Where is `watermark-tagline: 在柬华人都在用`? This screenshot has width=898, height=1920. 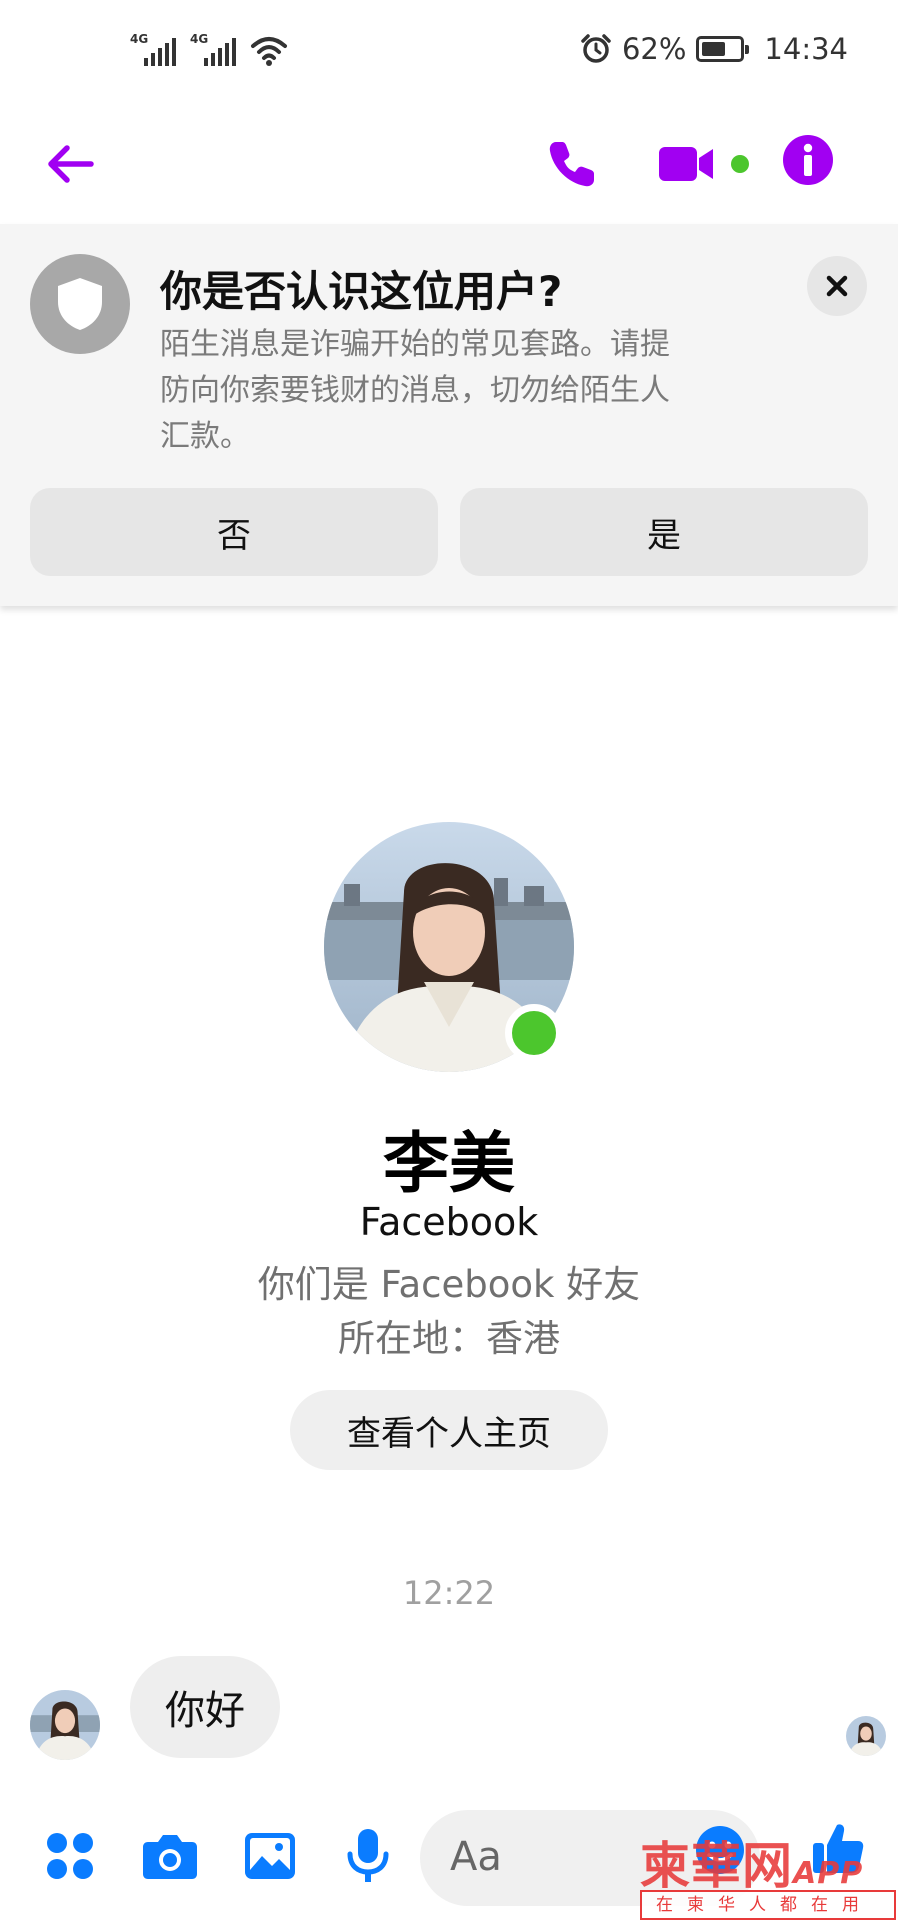
watermark-tagline: 在柬华人都在用 is located at coordinates (768, 1905).